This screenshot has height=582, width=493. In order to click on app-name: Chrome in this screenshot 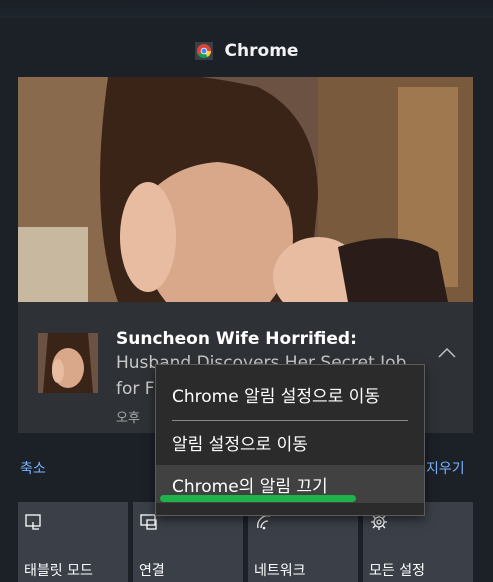, I will do `click(261, 51)`.